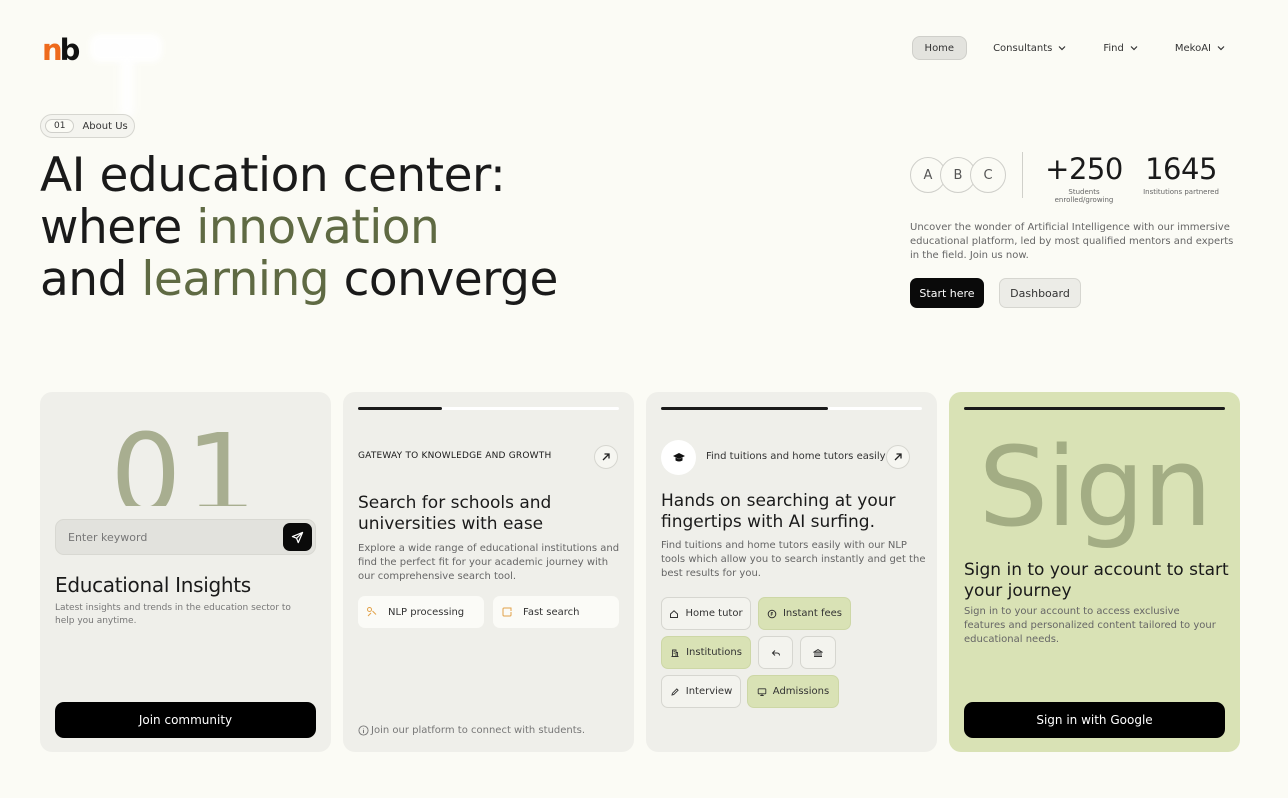 This screenshot has width=1288, height=798. I want to click on stat-institutions: 1645 Institutions partnered, so click(1181, 174).